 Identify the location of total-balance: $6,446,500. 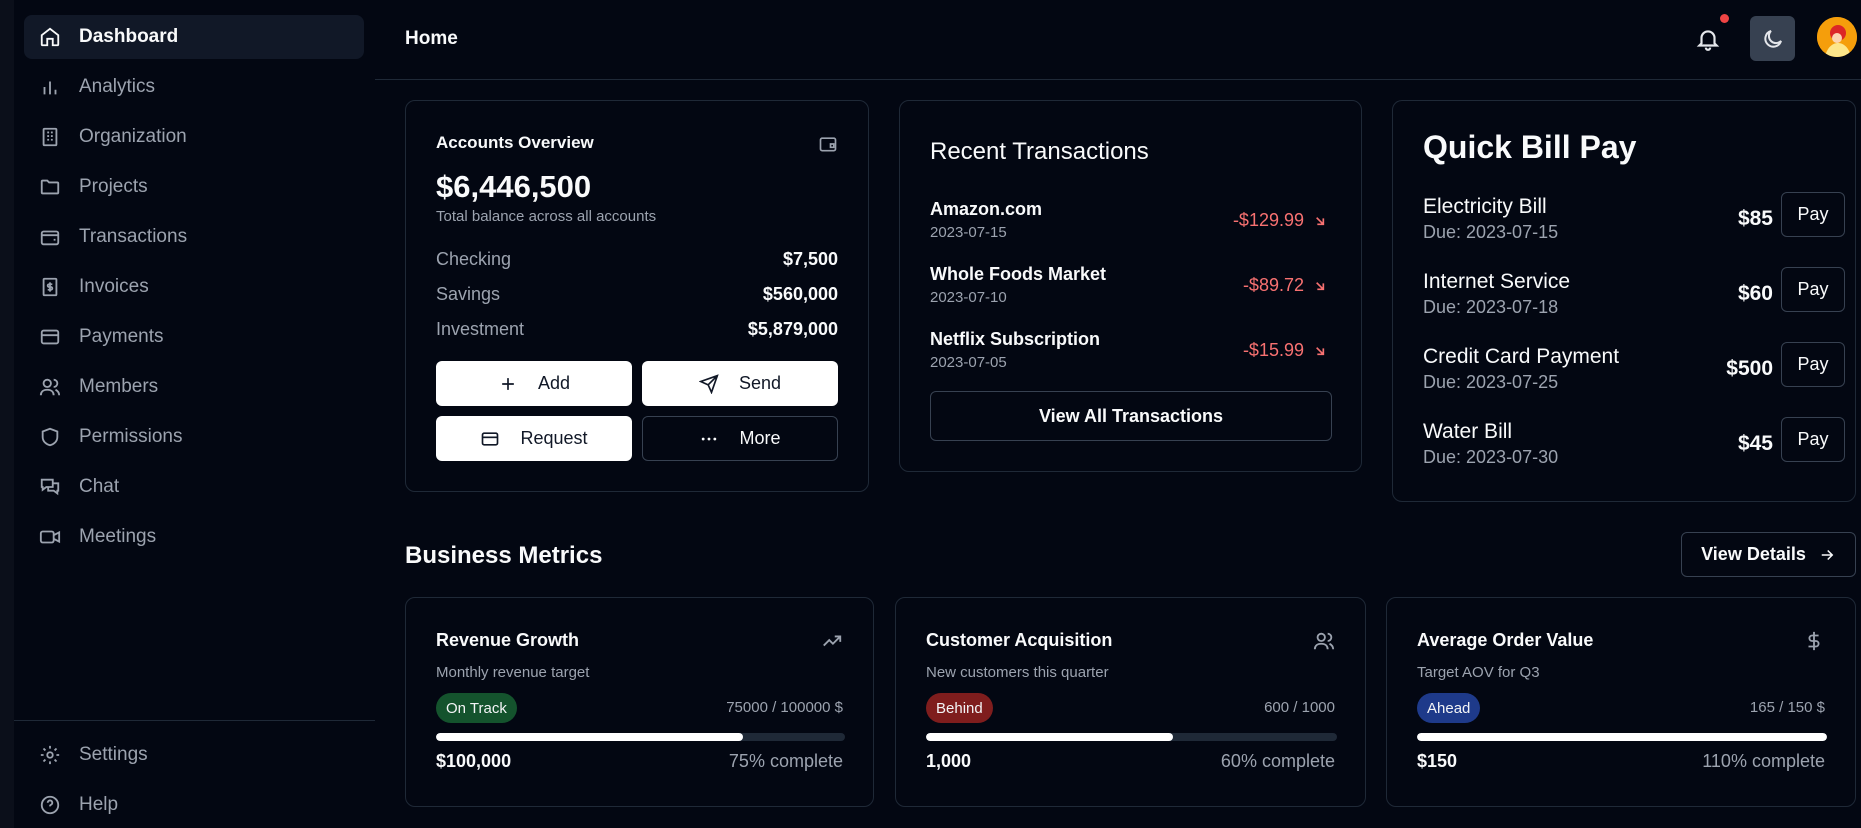
(514, 186).